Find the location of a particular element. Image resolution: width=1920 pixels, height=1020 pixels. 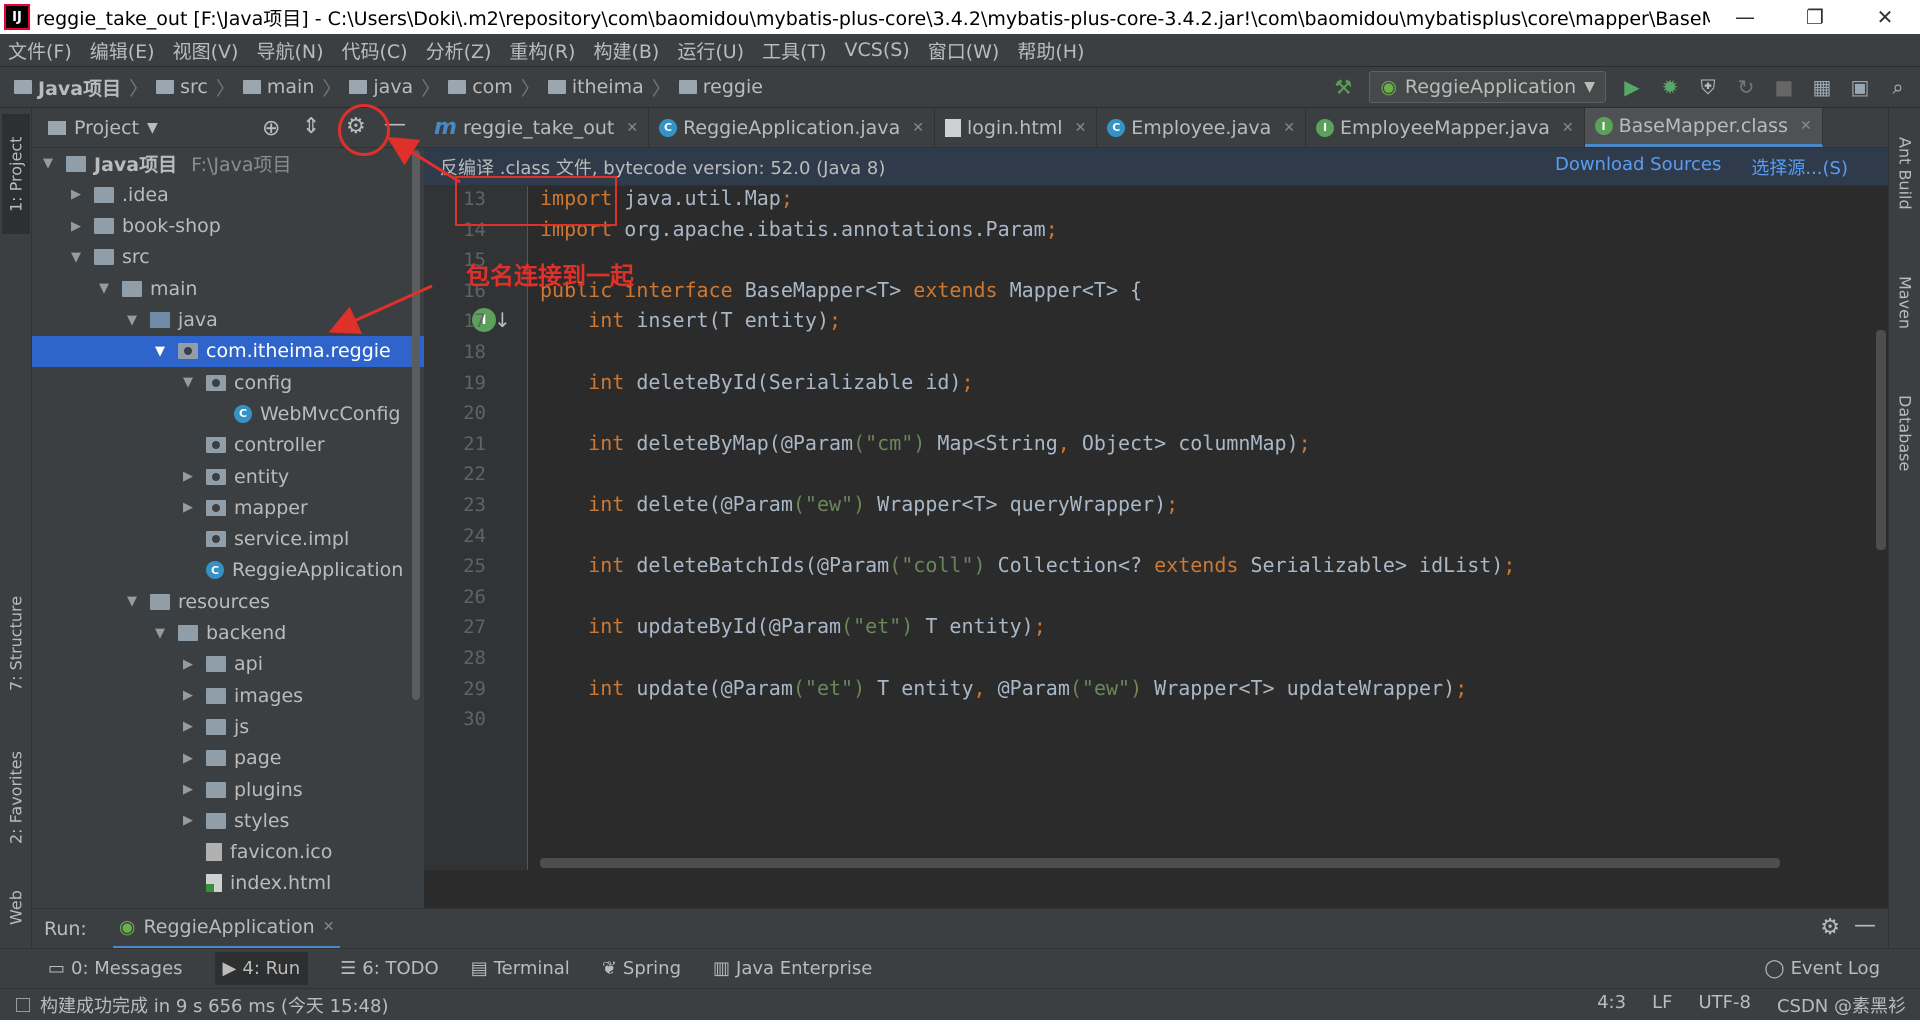

menu-item: 帮助(H) is located at coordinates (1050, 50).